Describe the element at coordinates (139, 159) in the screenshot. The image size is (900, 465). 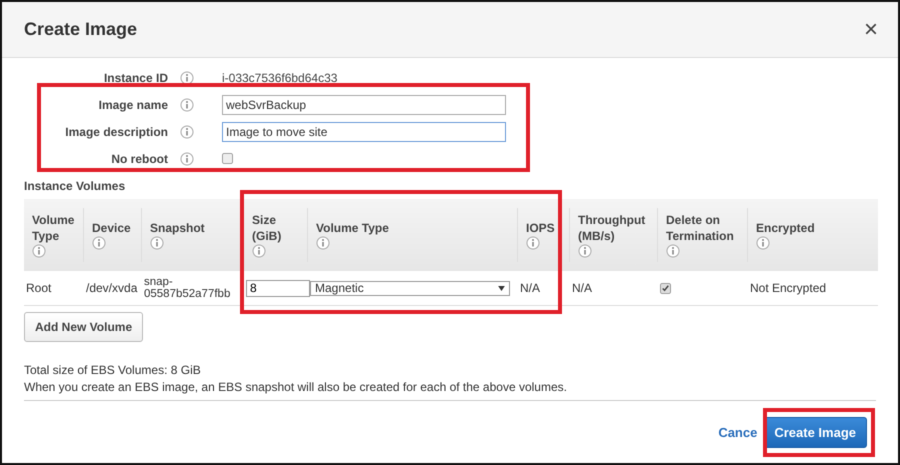
I see `field-label: No reboot` at that location.